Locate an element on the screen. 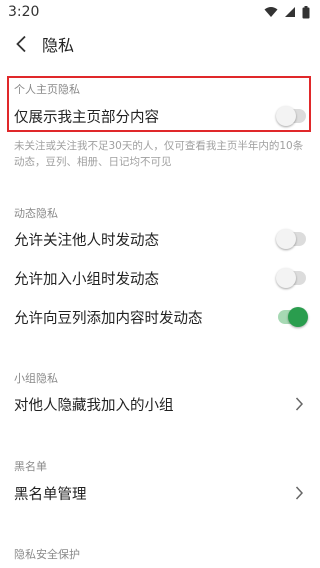 The image size is (320, 568). row-partial-profile: 仅展示我主页部分内容 is located at coordinates (160, 116).